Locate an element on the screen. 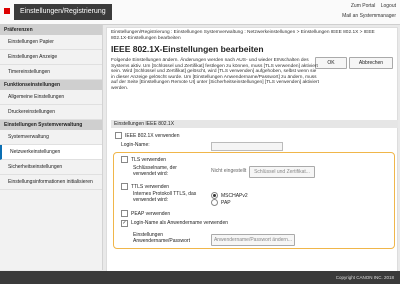 This screenshot has width=400, height=284. login-as-user-checkbox: ✓ is located at coordinates (124, 223).